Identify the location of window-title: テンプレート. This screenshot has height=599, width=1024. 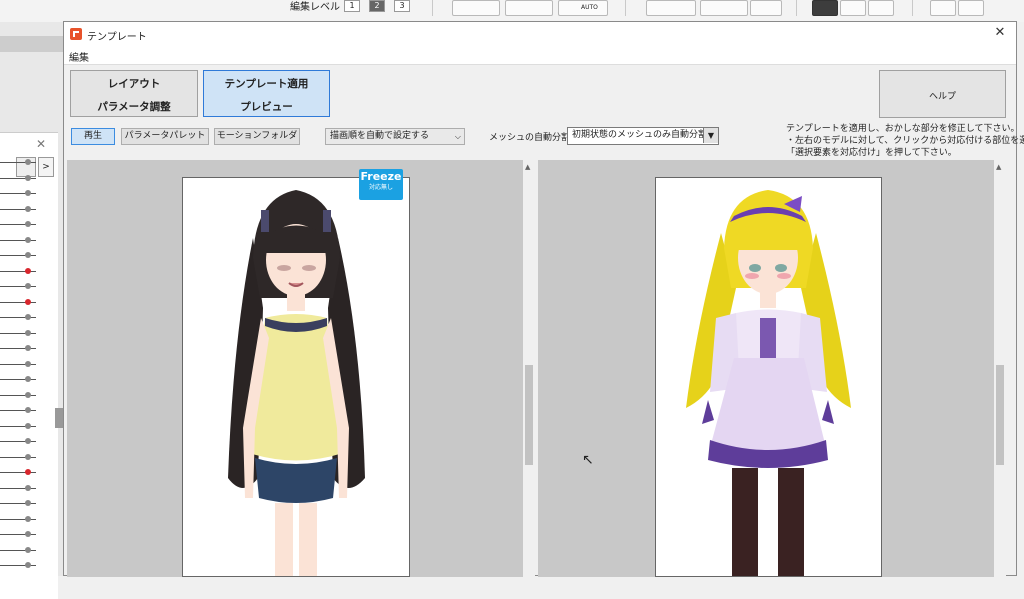
(117, 37).